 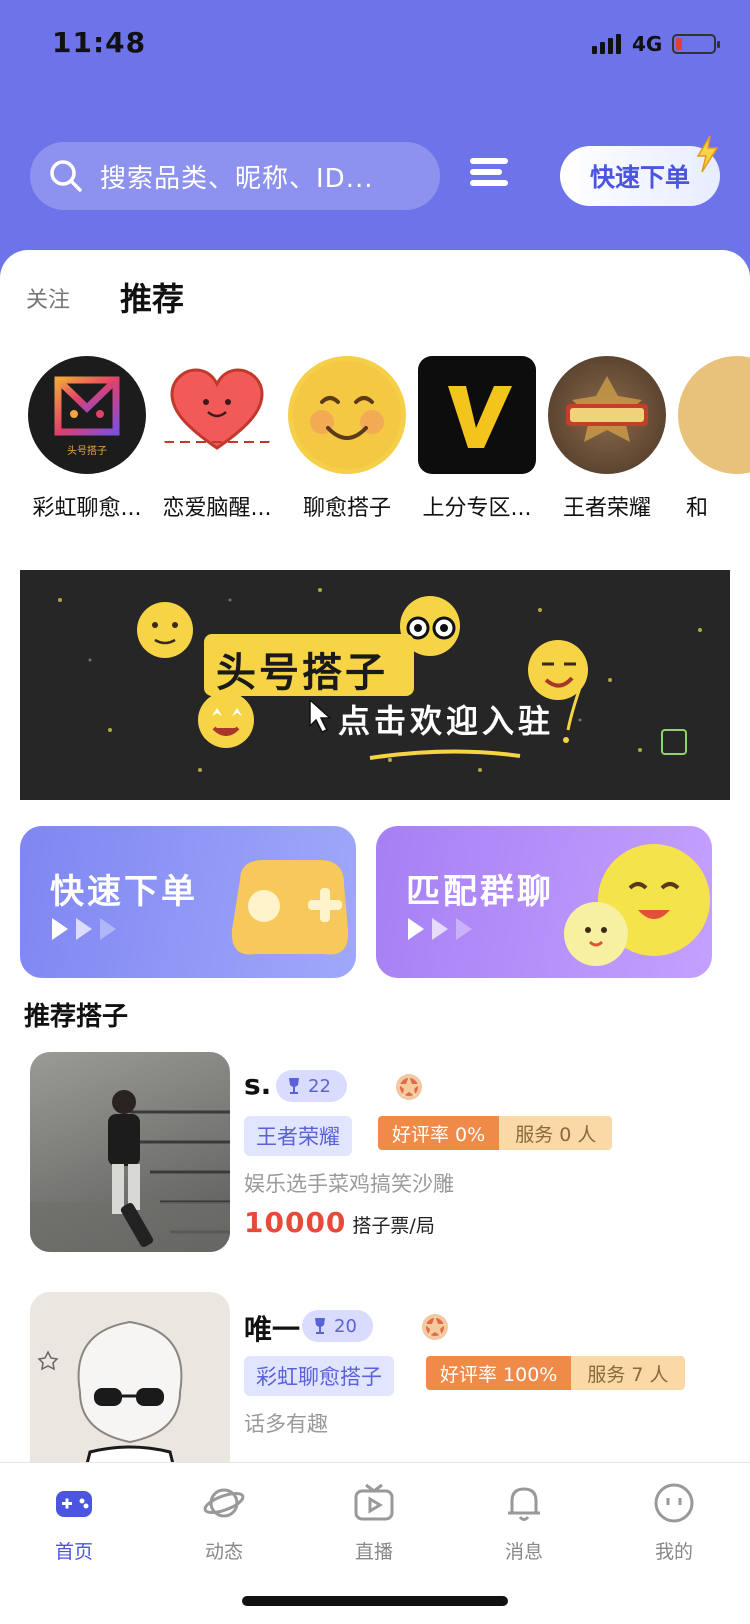 I want to click on tab-label: 我的, so click(x=673, y=1552).